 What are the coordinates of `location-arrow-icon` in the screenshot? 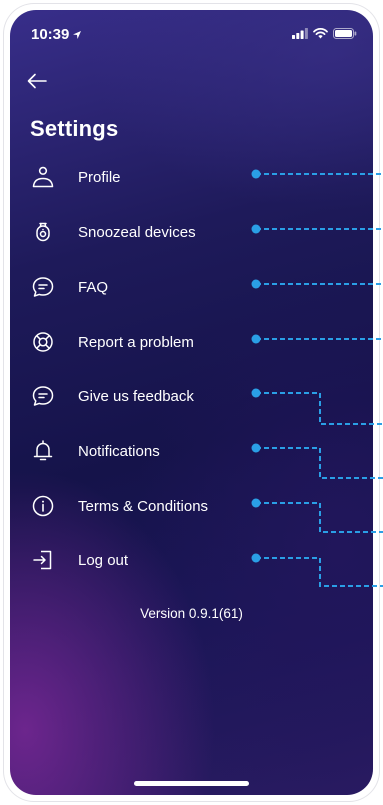 It's located at (77, 34).